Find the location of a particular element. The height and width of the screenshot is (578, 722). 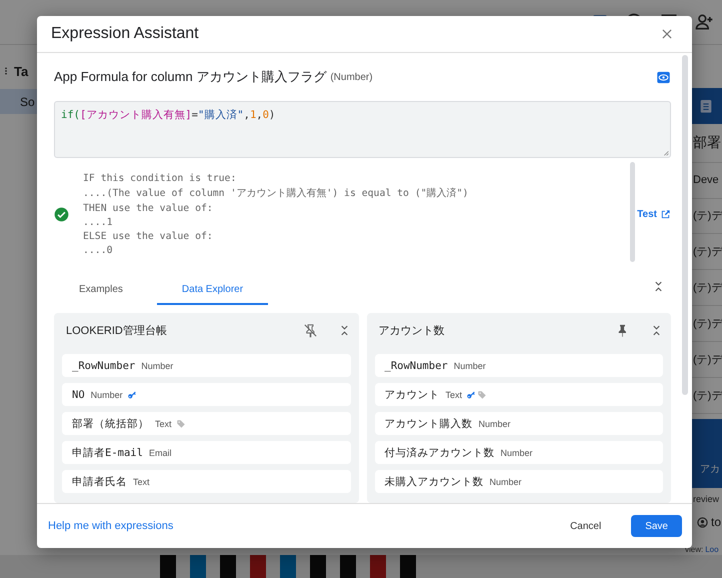

external-link-icon is located at coordinates (665, 214).